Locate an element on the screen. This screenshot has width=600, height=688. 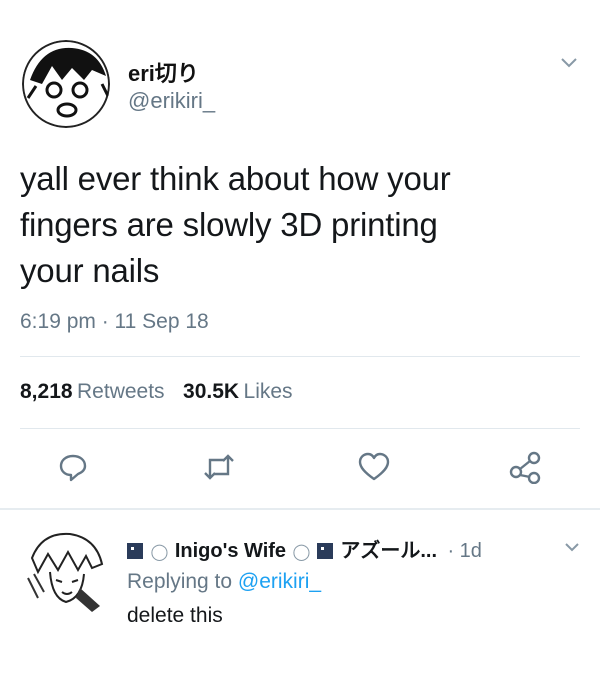
likes-count: 30.5K is located at coordinates (211, 391).